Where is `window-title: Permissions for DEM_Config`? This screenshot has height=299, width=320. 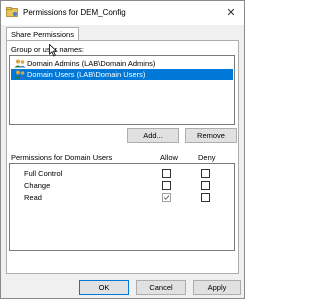 window-title: Permissions for DEM_Config is located at coordinates (74, 12).